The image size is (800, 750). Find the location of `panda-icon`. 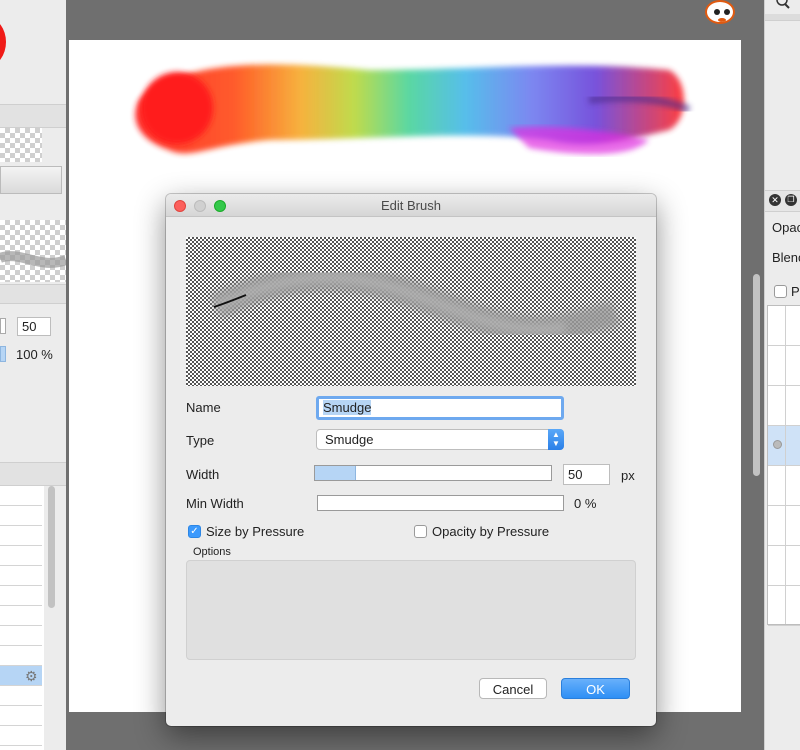

panda-icon is located at coordinates (720, 12).